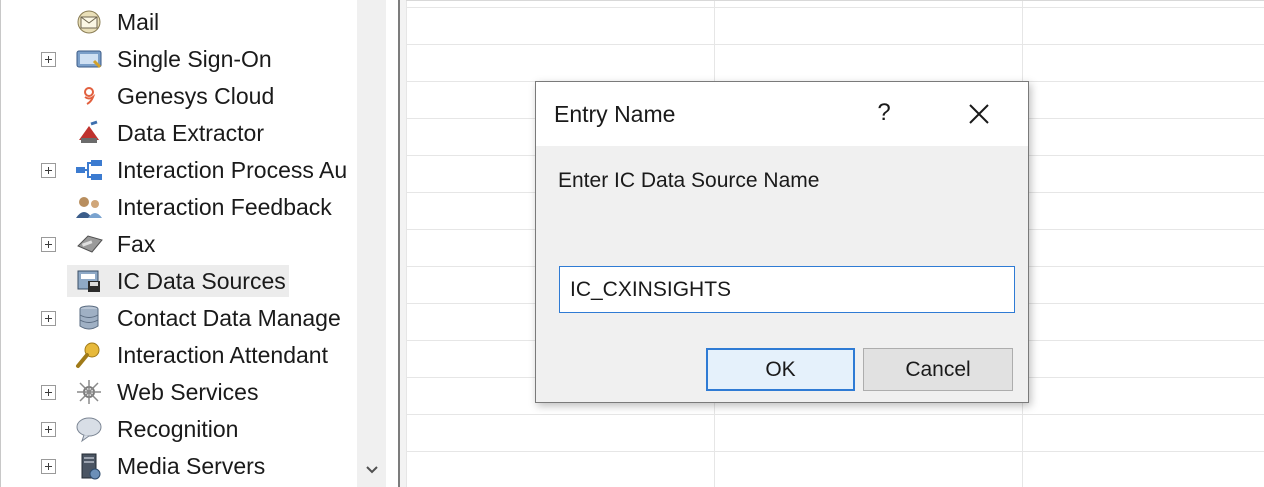 The height and width of the screenshot is (487, 1264). I want to click on single-sign-on-icon, so click(89, 59).